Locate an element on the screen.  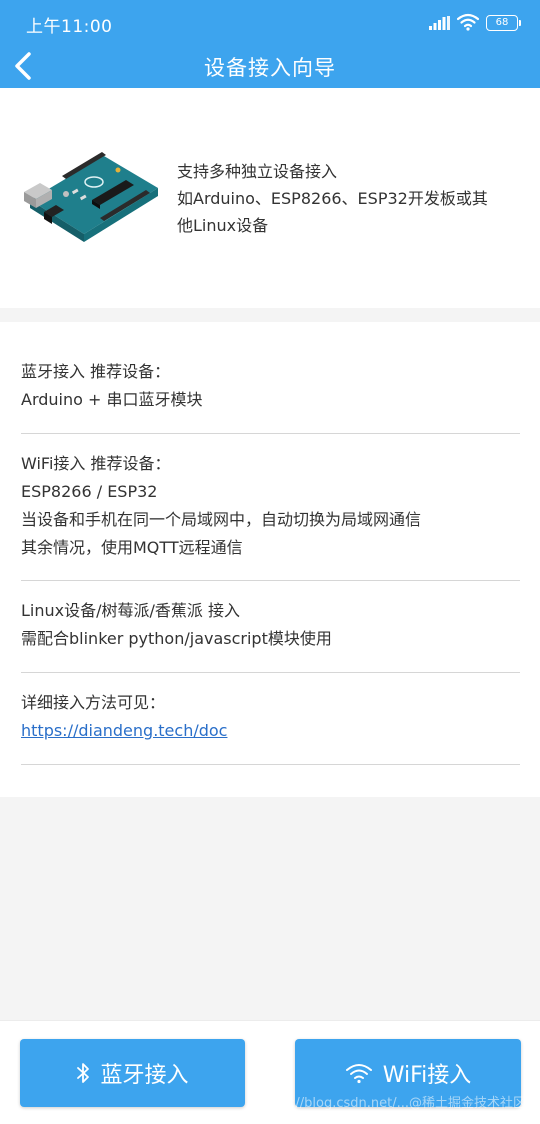
bluetooth-icon is located at coordinates (83, 1073).